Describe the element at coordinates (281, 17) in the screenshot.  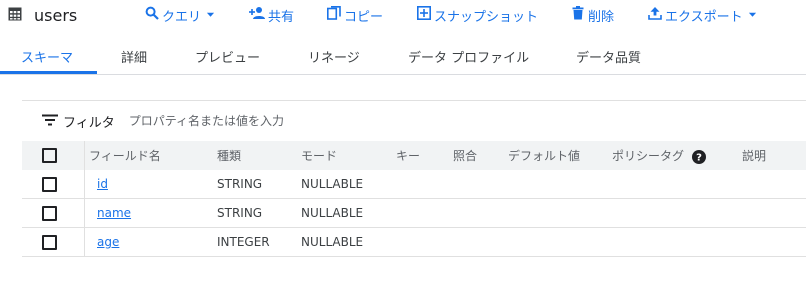
I see `share-button-label: 共有` at that location.